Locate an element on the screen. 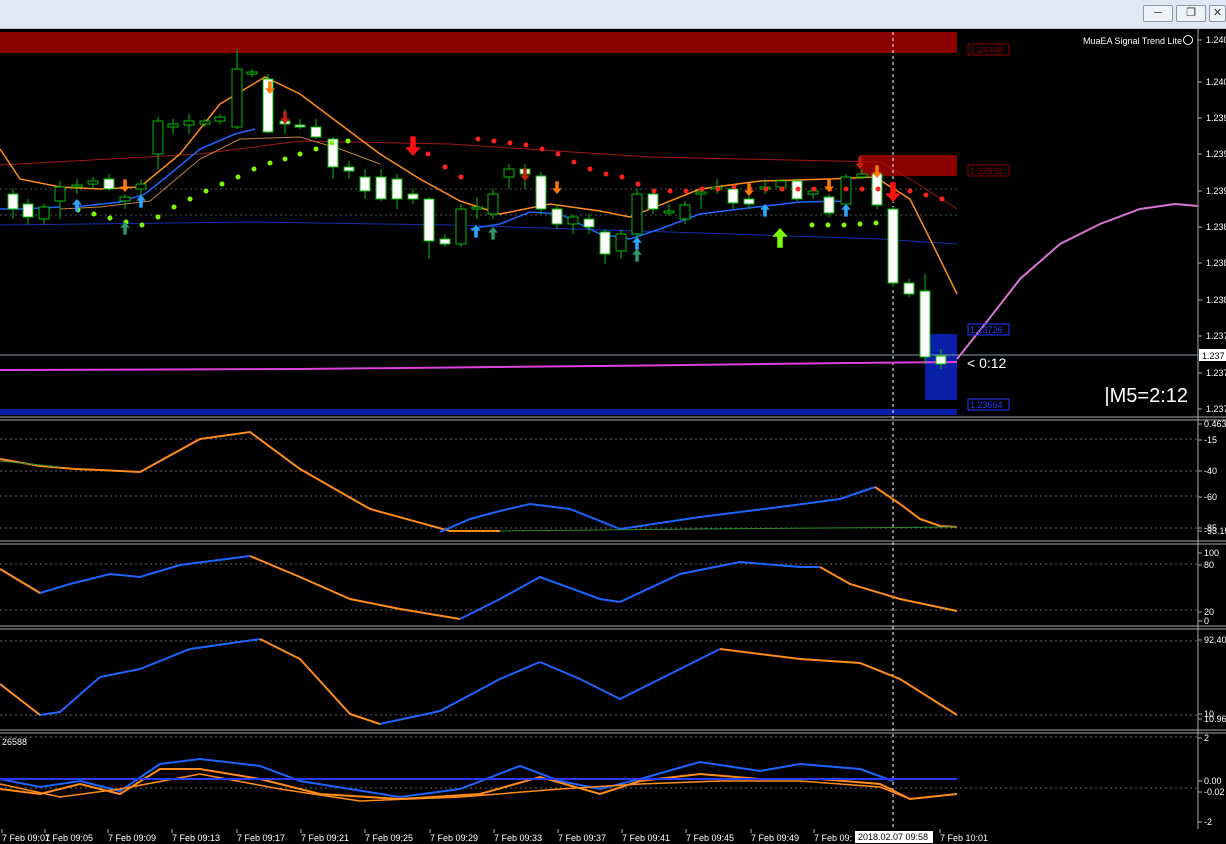  subpanel-4: 26588 2 0.00-0.02 -2 is located at coordinates (612, 780).